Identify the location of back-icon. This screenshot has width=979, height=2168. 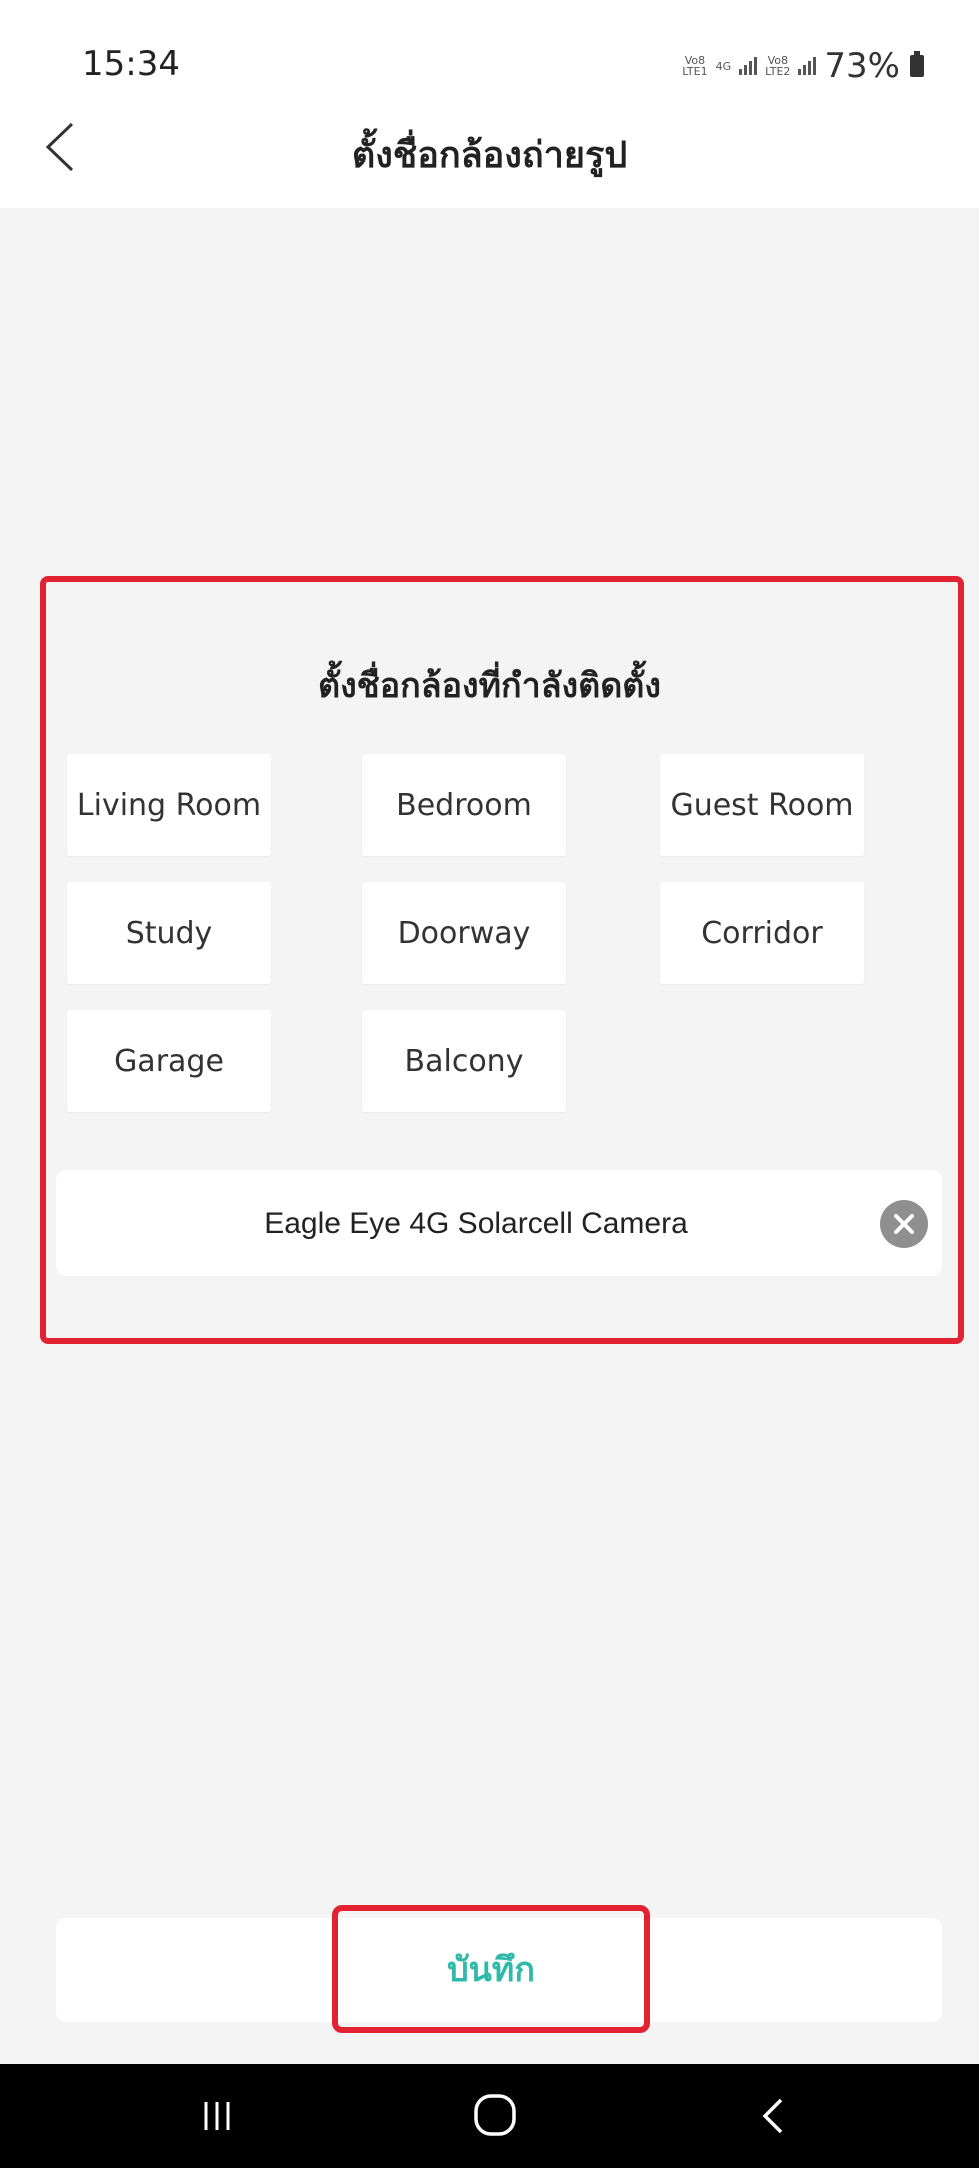
(772, 2116).